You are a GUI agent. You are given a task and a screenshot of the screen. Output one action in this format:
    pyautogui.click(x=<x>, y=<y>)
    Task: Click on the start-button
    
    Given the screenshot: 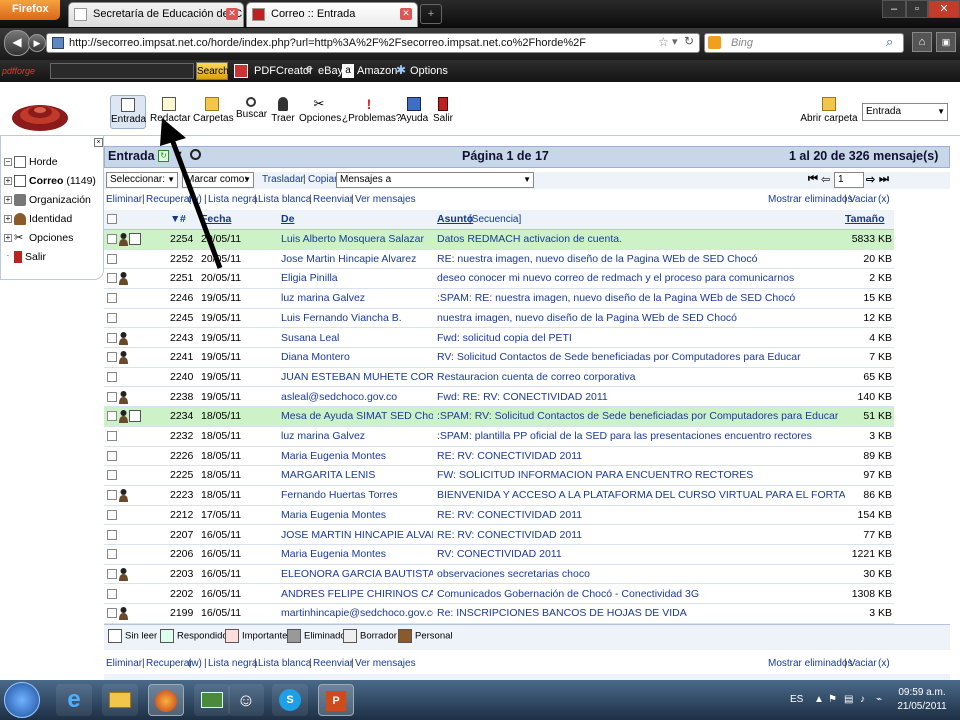 What is the action you would take?
    pyautogui.click(x=22, y=700)
    